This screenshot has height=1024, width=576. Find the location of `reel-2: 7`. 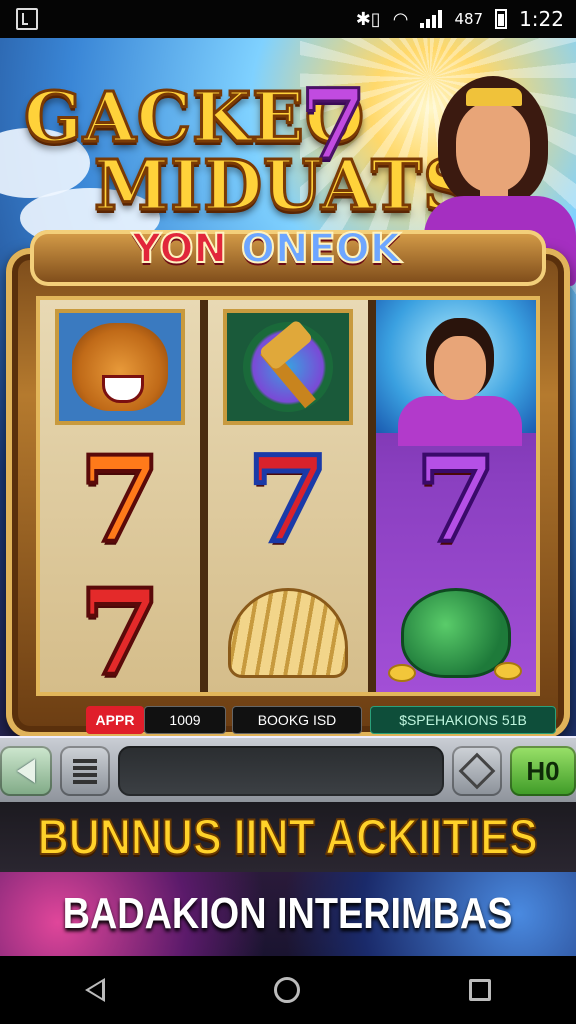

reel-2: 7 is located at coordinates (288, 496).